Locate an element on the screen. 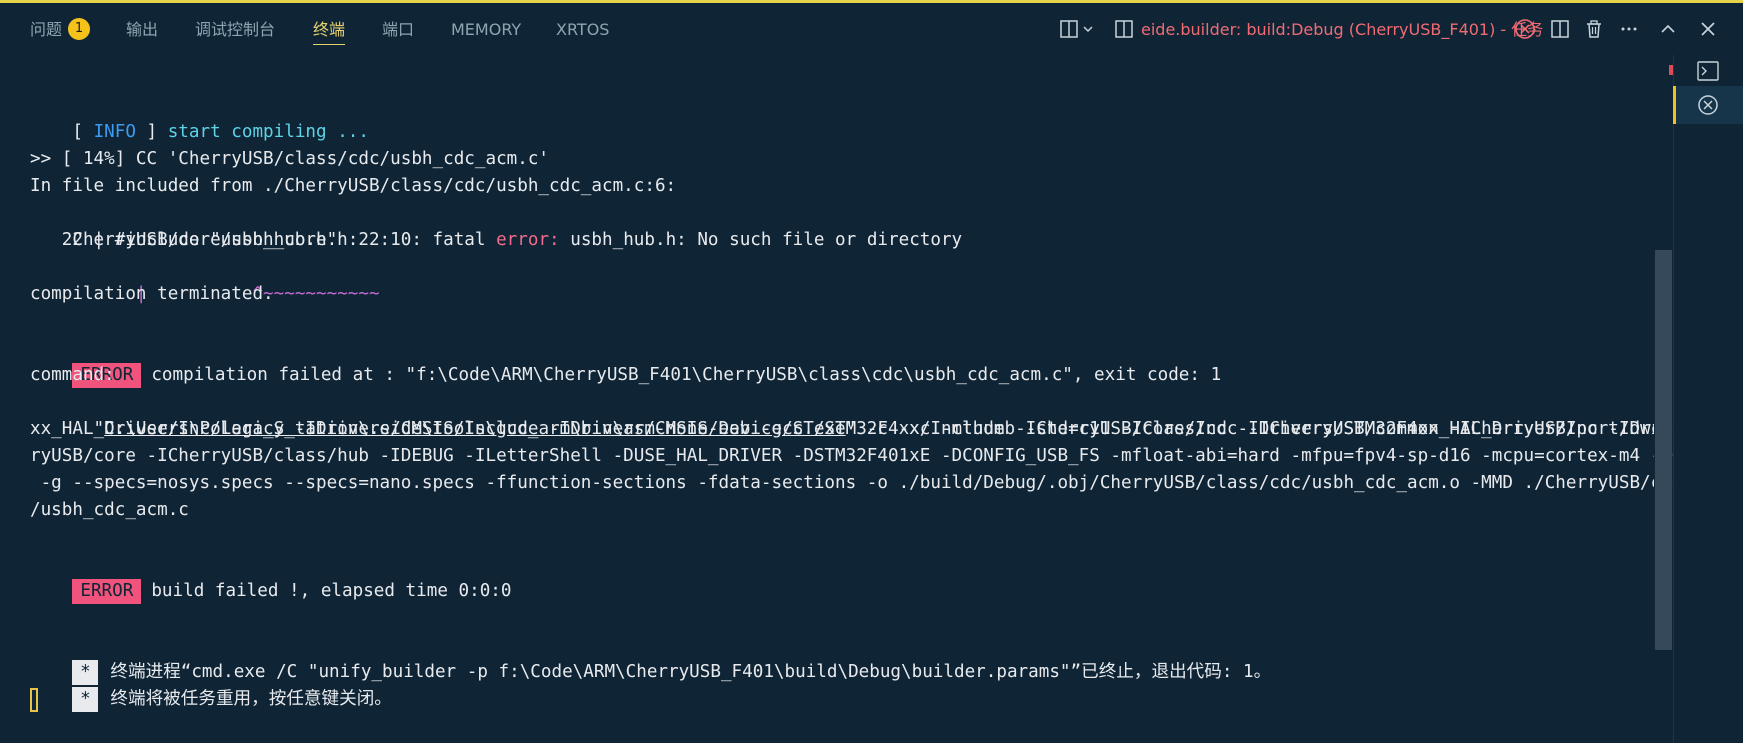 This screenshot has height=743, width=1743. split-panel-icon is located at coordinates (1076, 29).